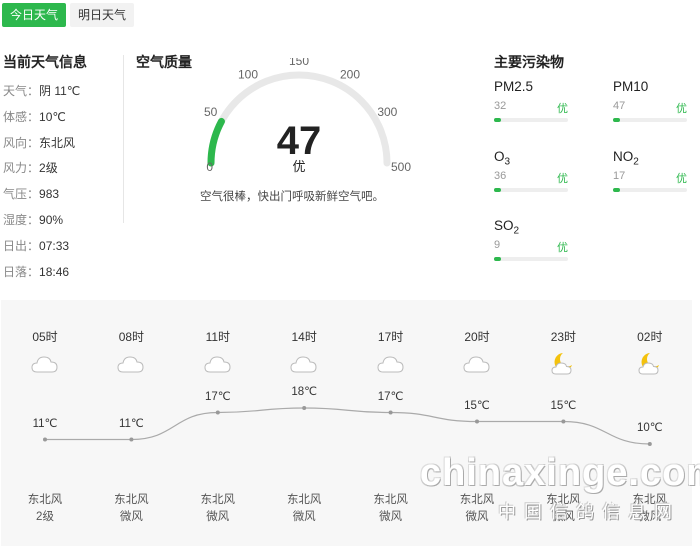 This screenshot has width=700, height=546. Describe the element at coordinates (21, 142) in the screenshot. I see `info-label: 风向：` at that location.